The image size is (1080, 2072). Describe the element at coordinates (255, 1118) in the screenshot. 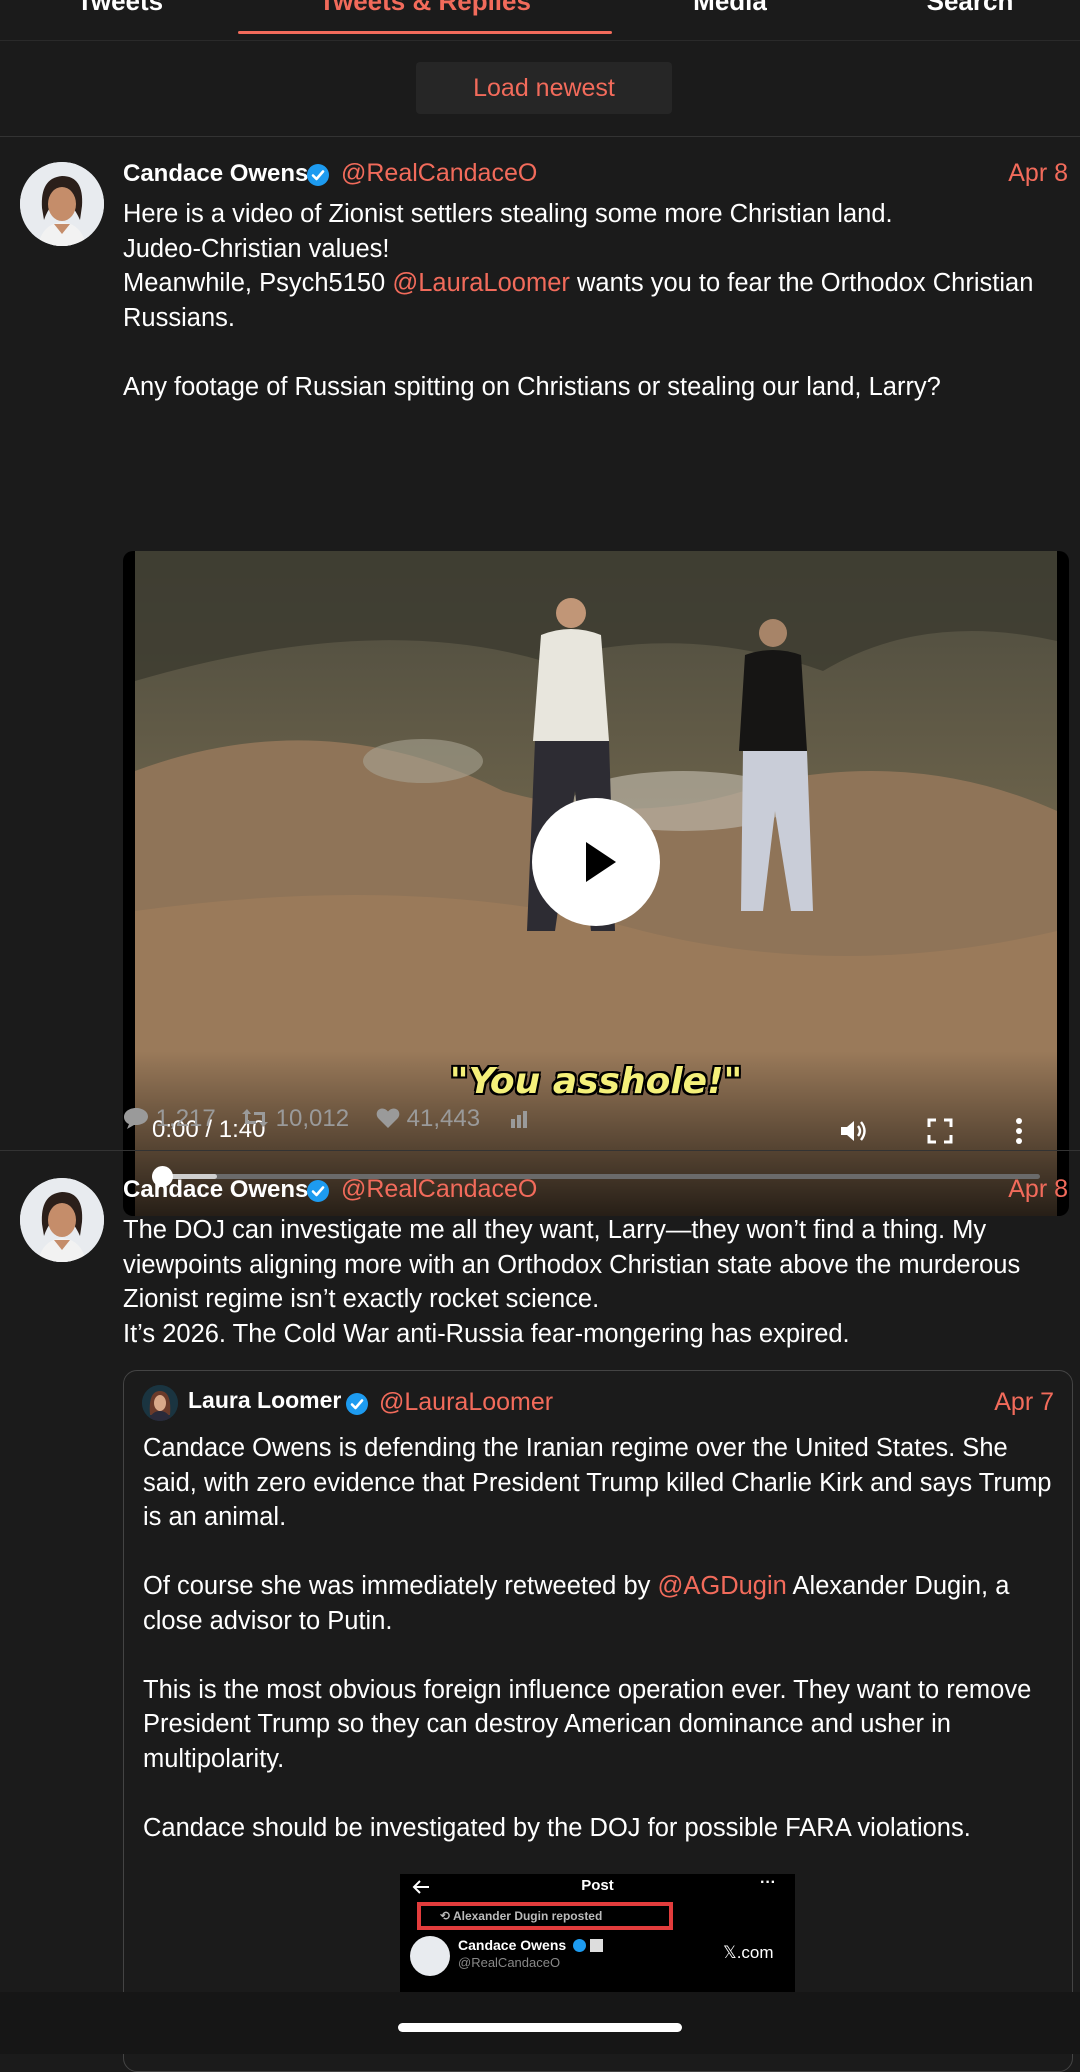

I see `retweet-icon` at that location.